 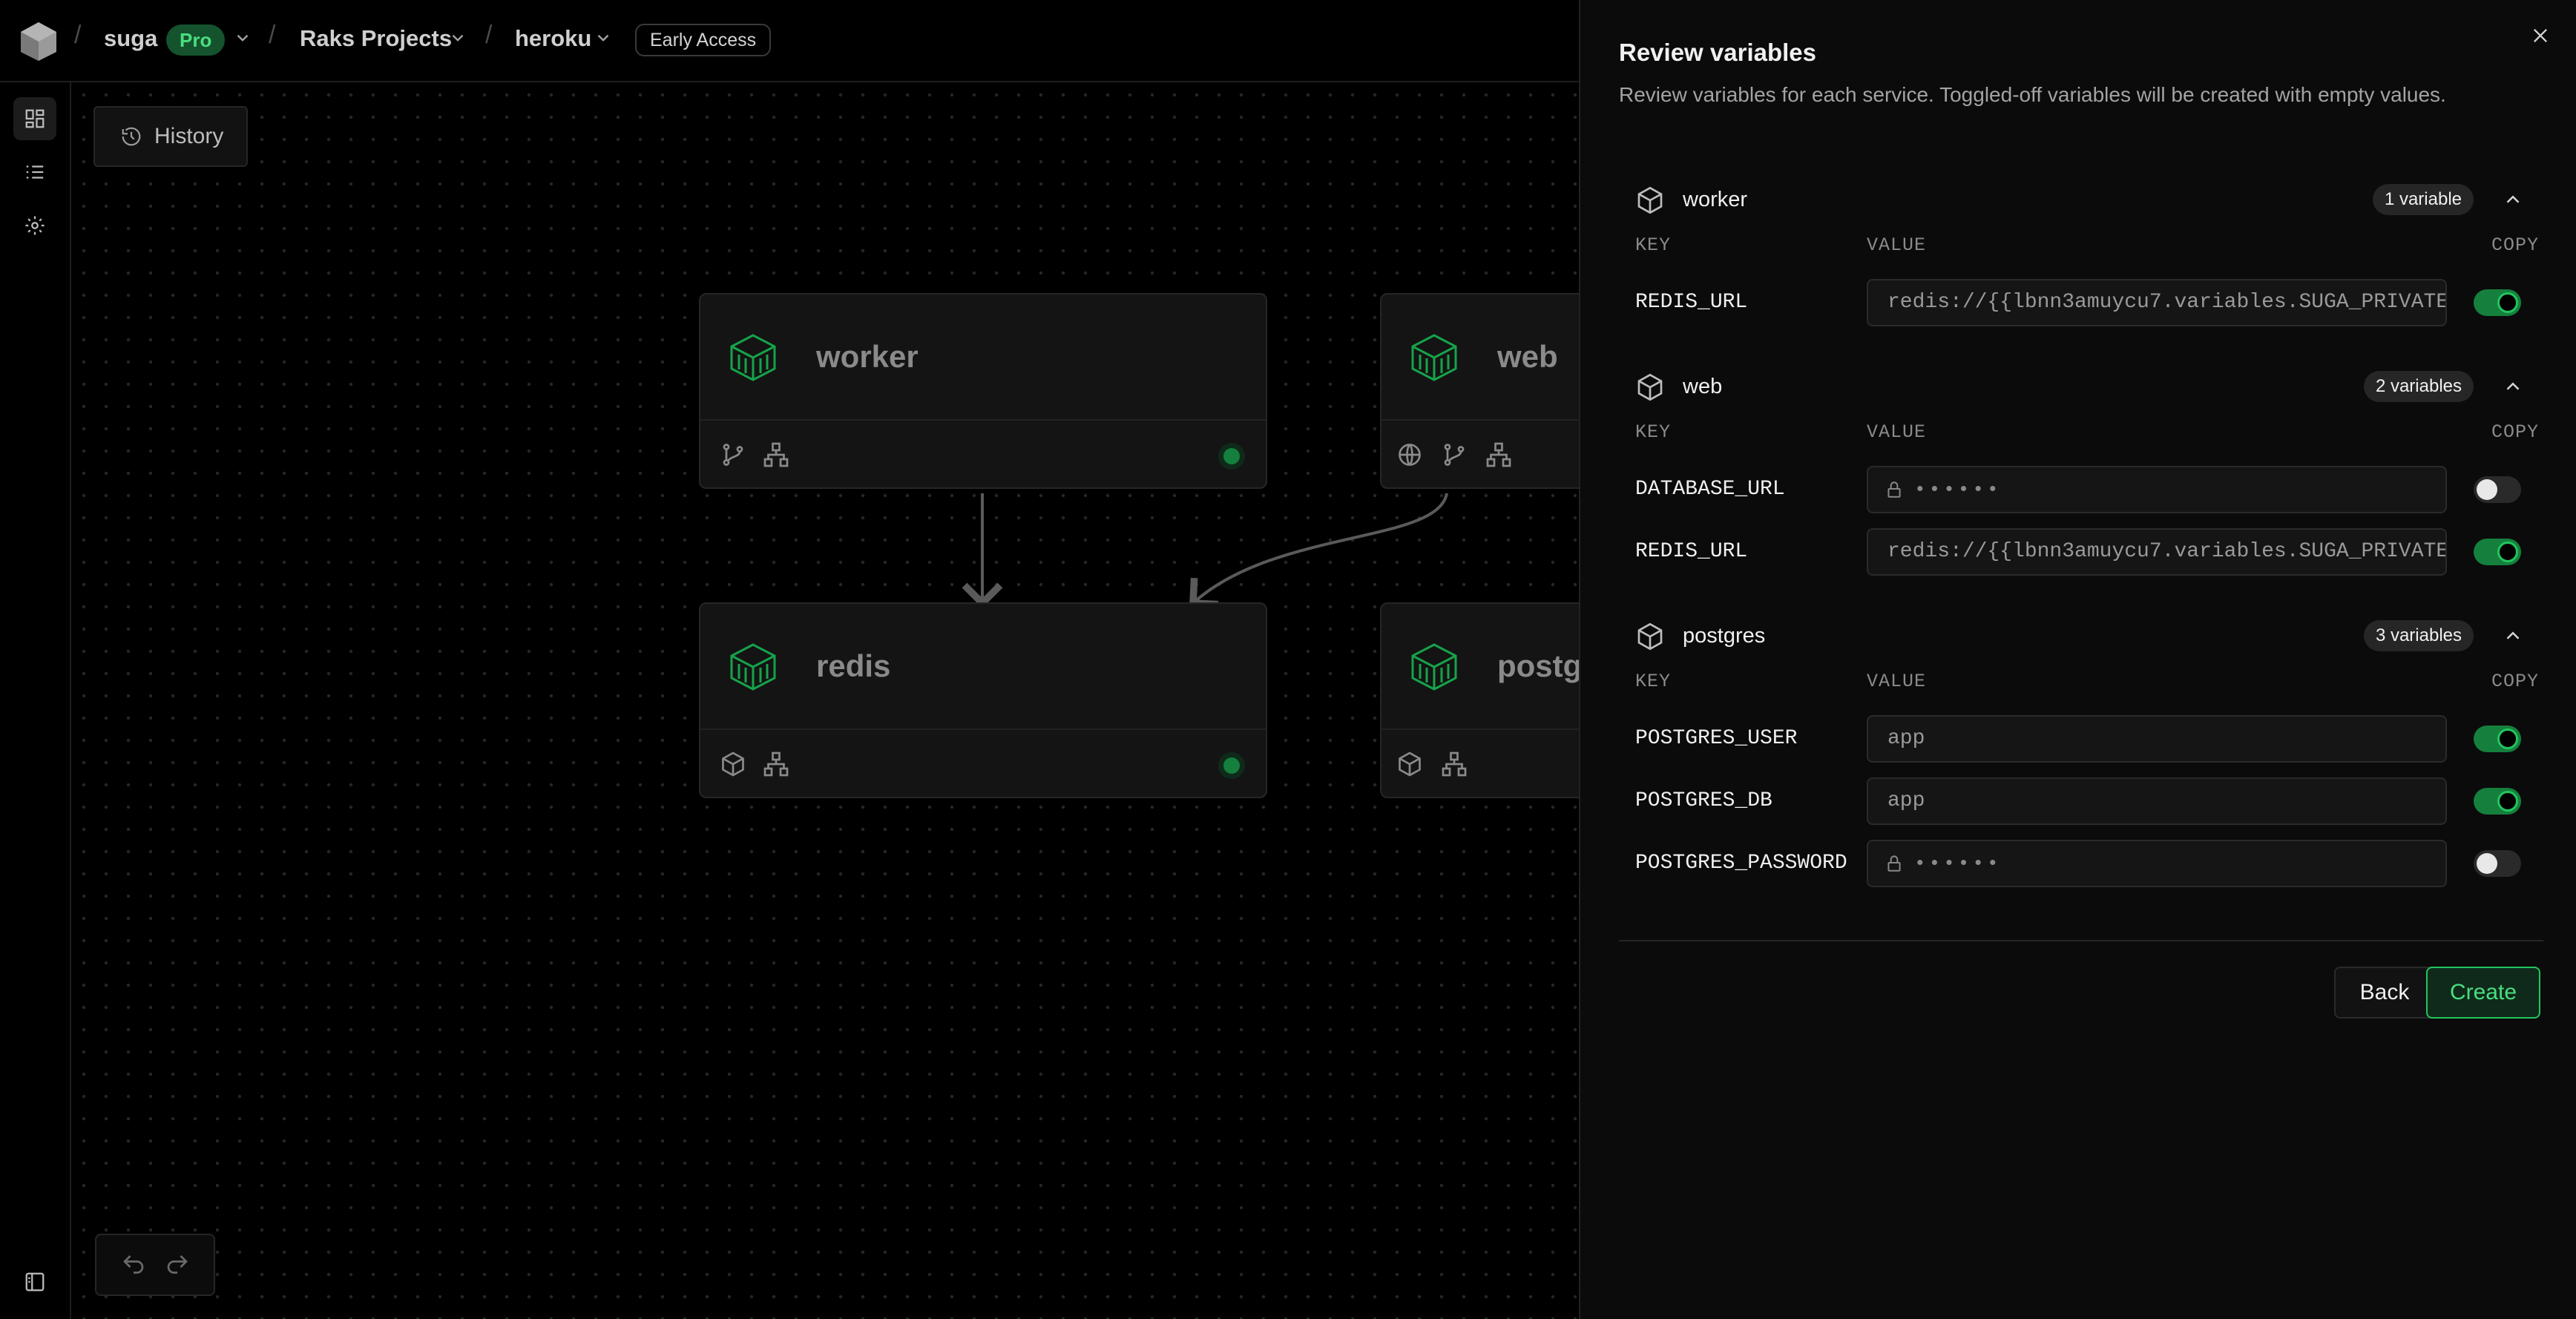 I want to click on org-name: suga, so click(x=130, y=38).